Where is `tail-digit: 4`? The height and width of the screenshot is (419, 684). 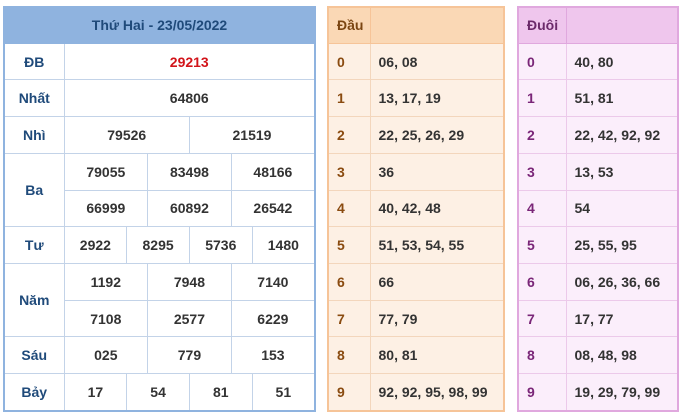
tail-digit: 4 is located at coordinates (542, 208).